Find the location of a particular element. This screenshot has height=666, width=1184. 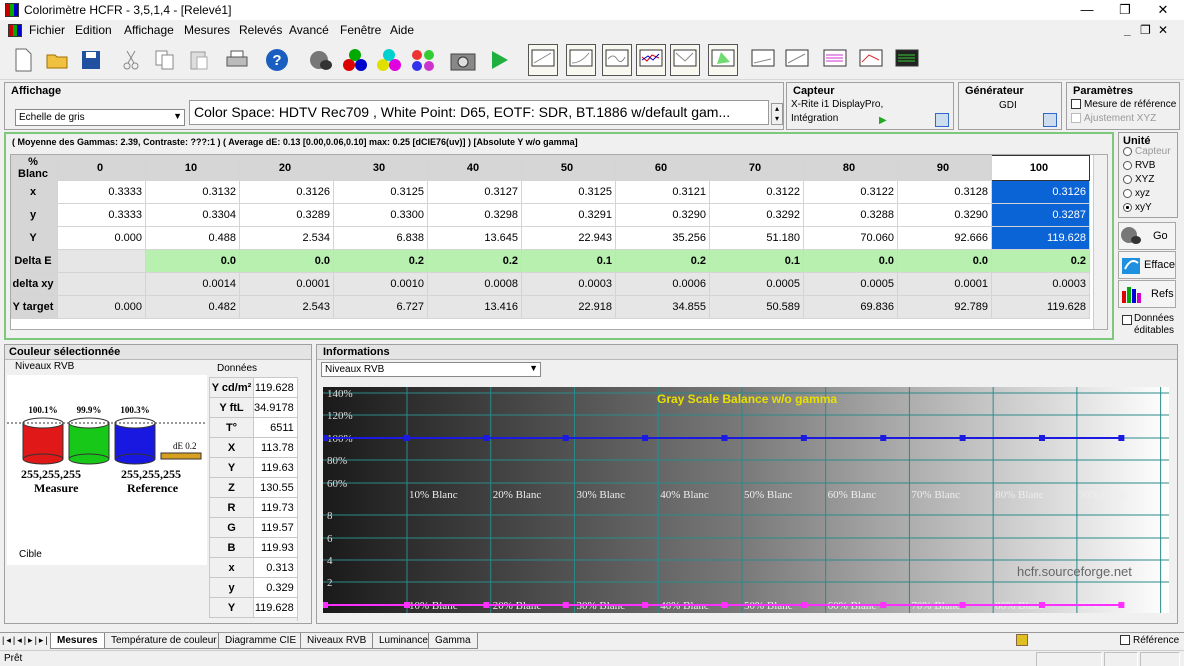

grid-cell: 0.3298 is located at coordinates (474, 215).